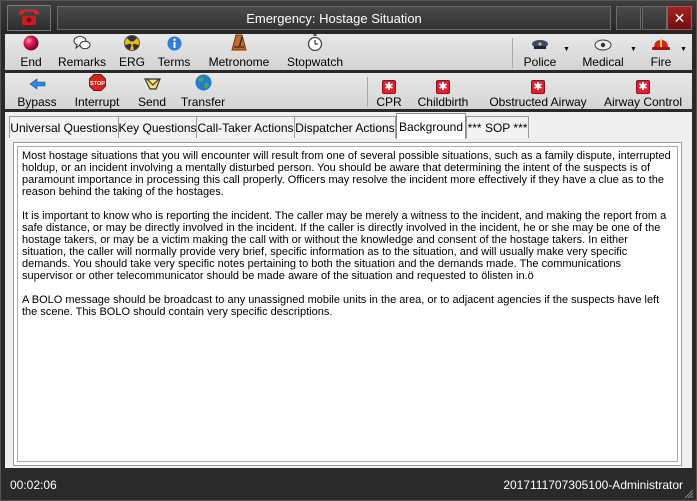  Describe the element at coordinates (37, 85) in the screenshot. I see `bypass-arrow-icon` at that location.